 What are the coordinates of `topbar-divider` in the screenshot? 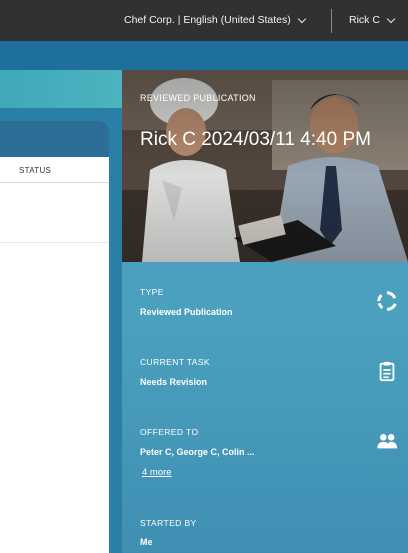 It's located at (331, 21).